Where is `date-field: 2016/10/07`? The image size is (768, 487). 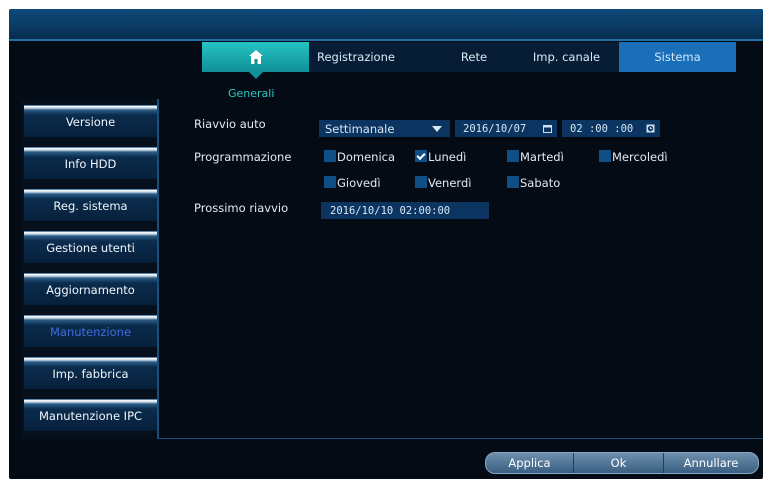 date-field: 2016/10/07 is located at coordinates (506, 128).